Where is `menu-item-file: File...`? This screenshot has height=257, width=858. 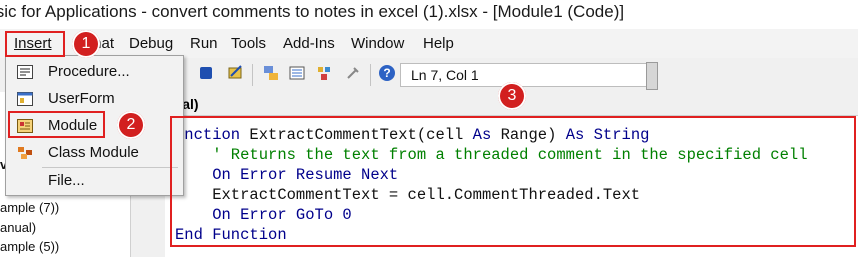 menu-item-file: File... is located at coordinates (93, 181).